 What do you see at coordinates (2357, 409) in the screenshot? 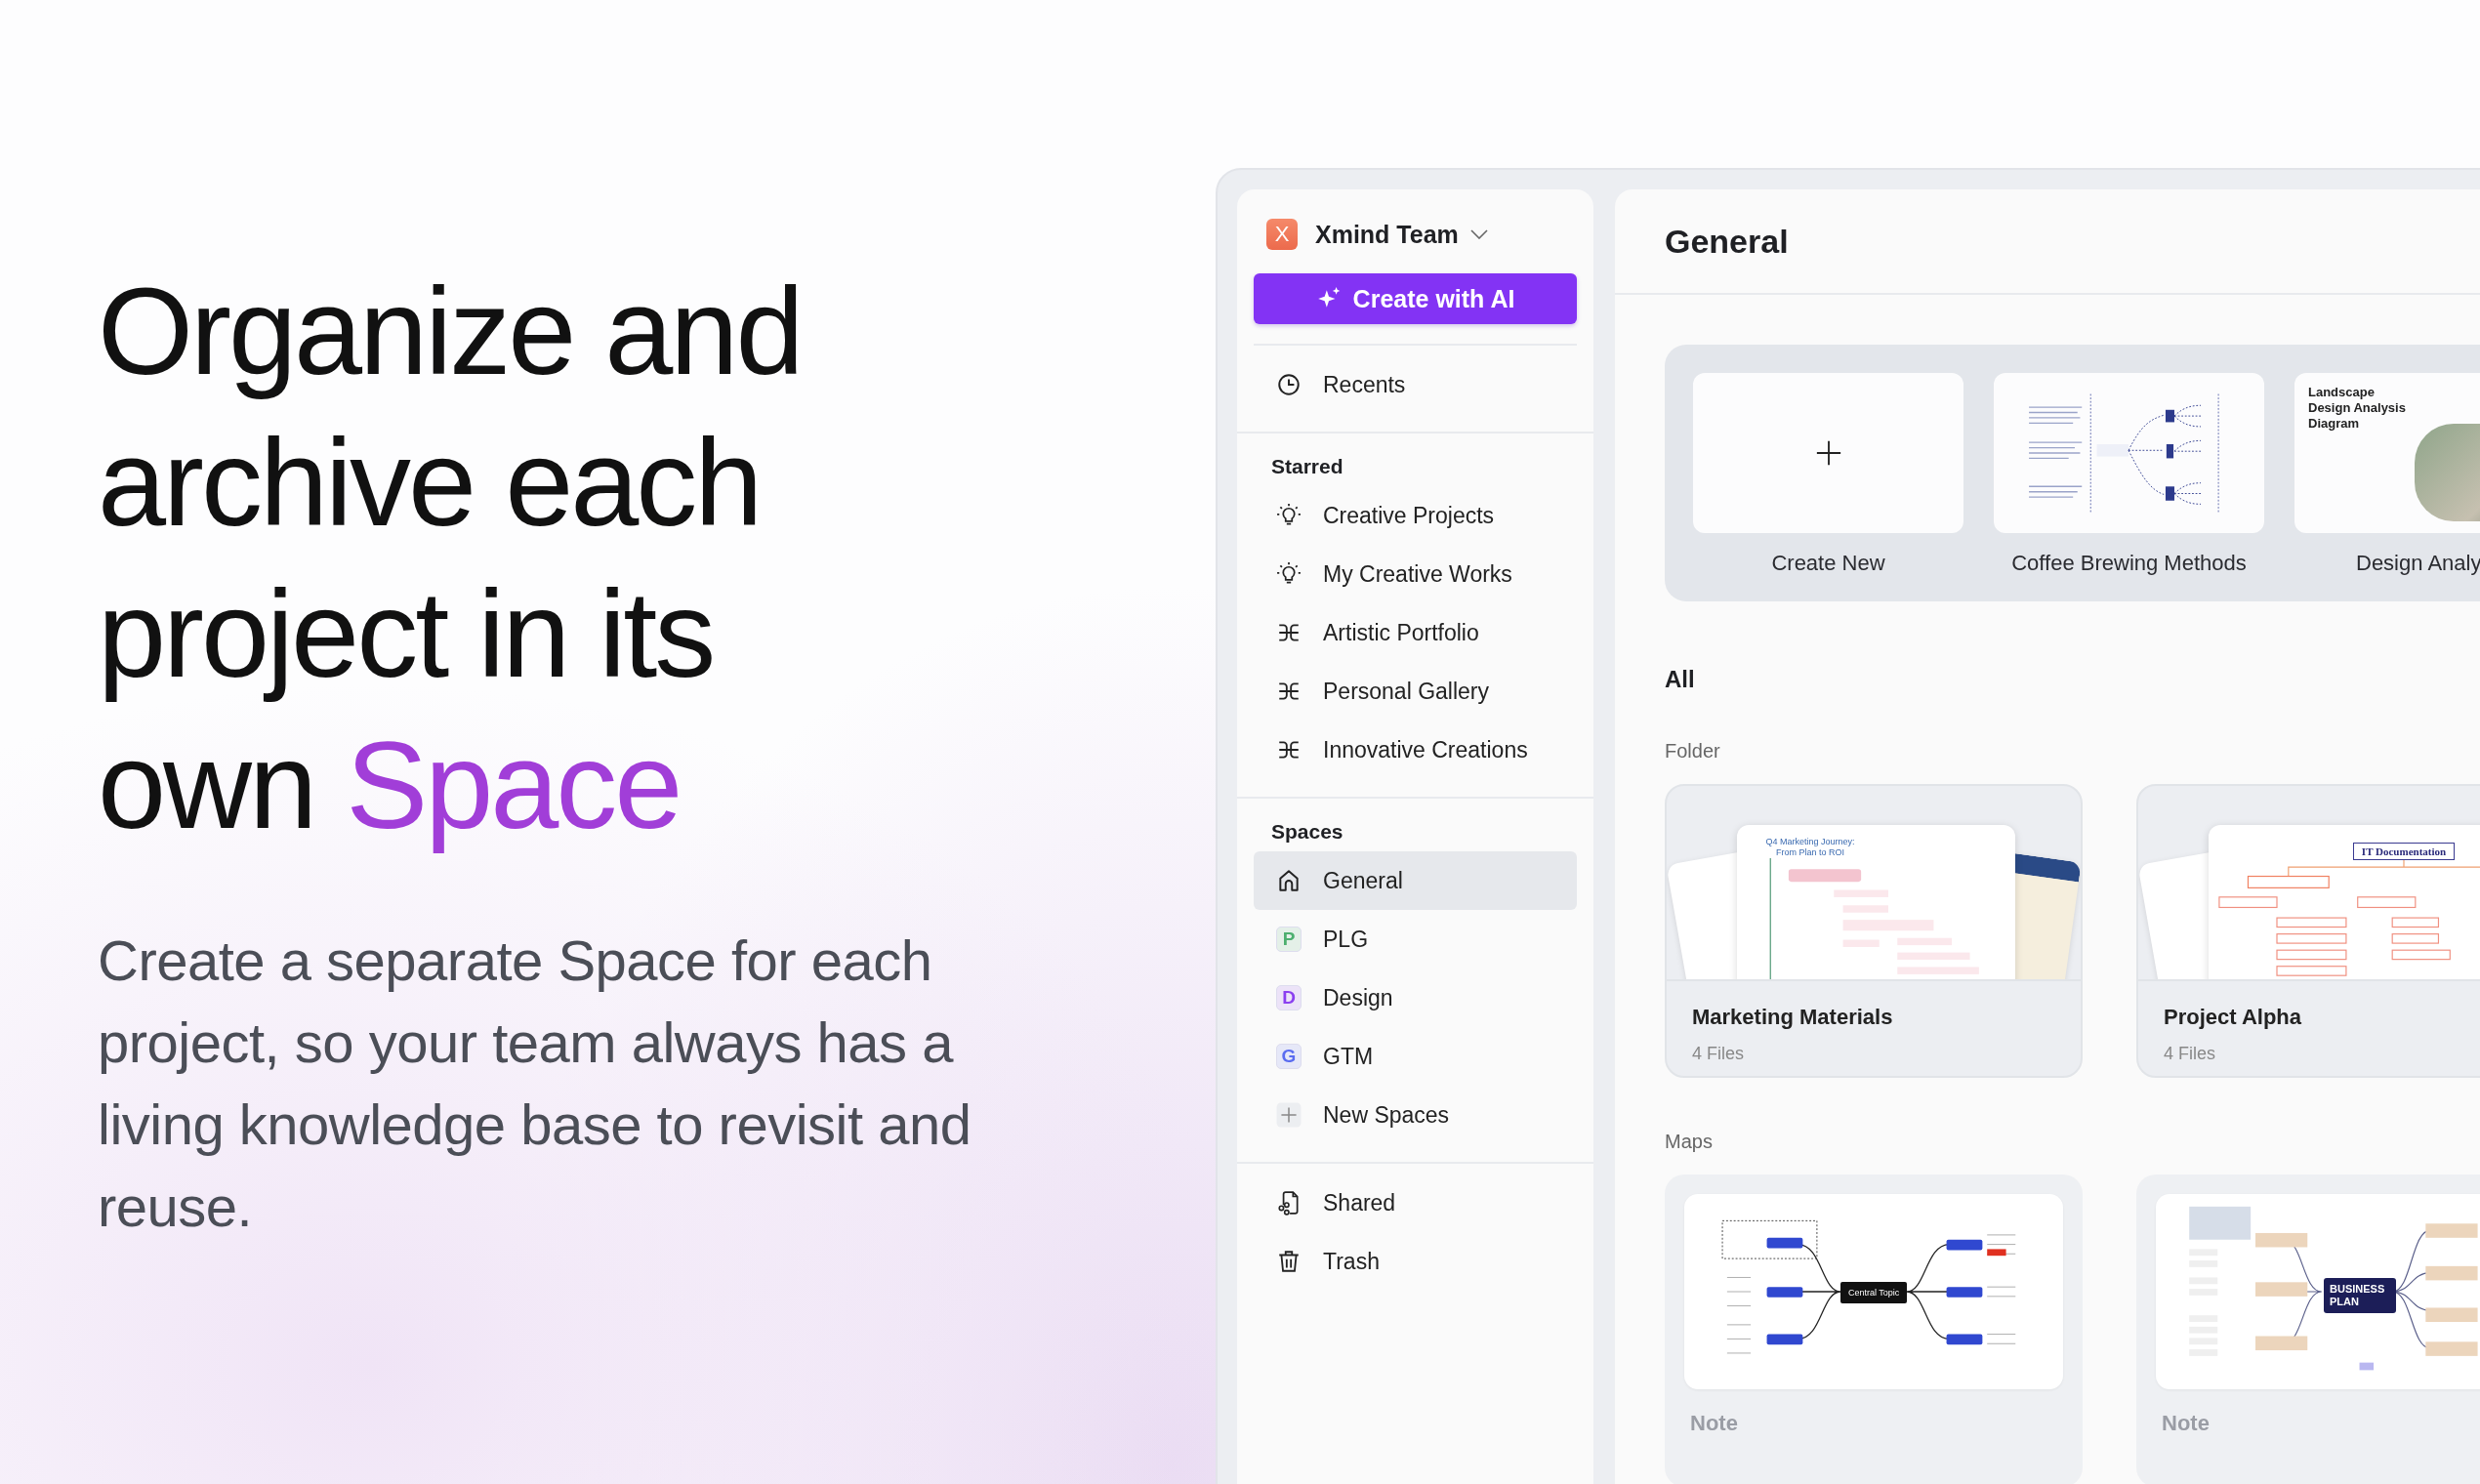
I see `thumbnail-title: Landscape Design Analysis Diagram` at bounding box center [2357, 409].